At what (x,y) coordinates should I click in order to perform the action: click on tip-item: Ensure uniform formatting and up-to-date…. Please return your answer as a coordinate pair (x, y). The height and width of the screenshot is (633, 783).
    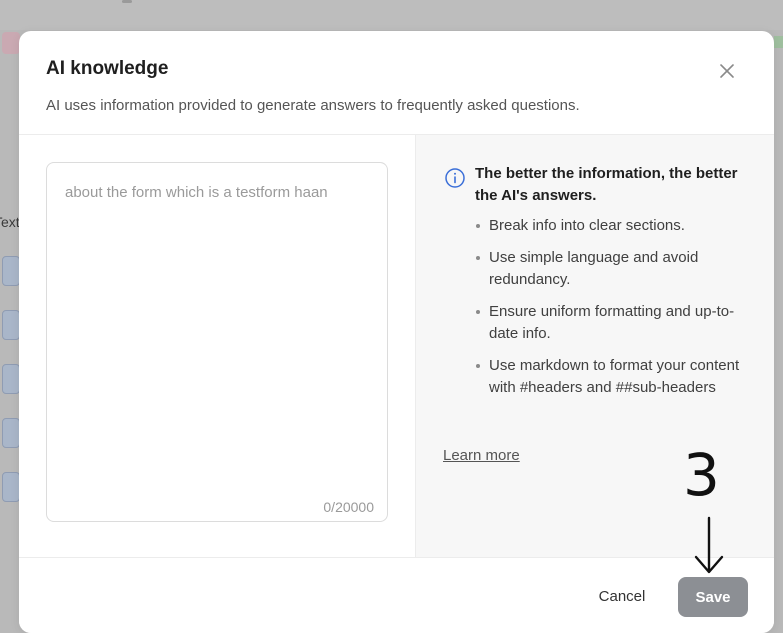
    Looking at the image, I should click on (609, 323).